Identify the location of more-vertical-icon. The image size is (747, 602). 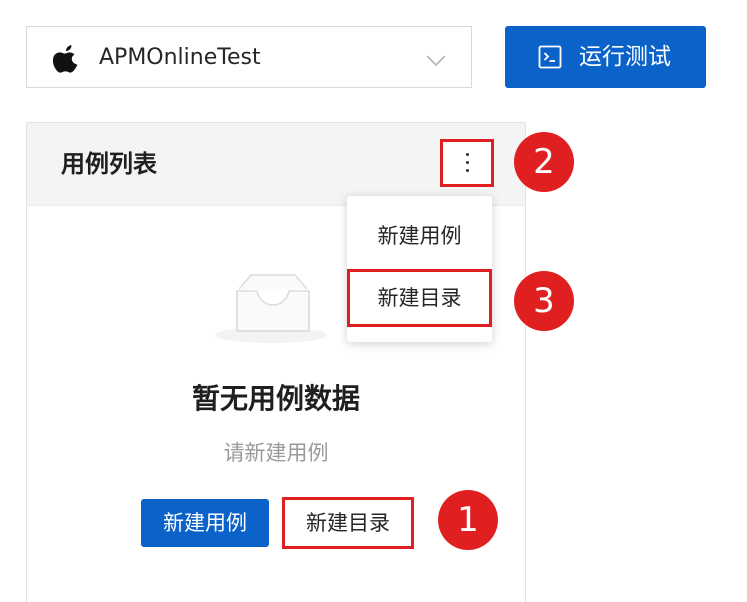
(467, 154).